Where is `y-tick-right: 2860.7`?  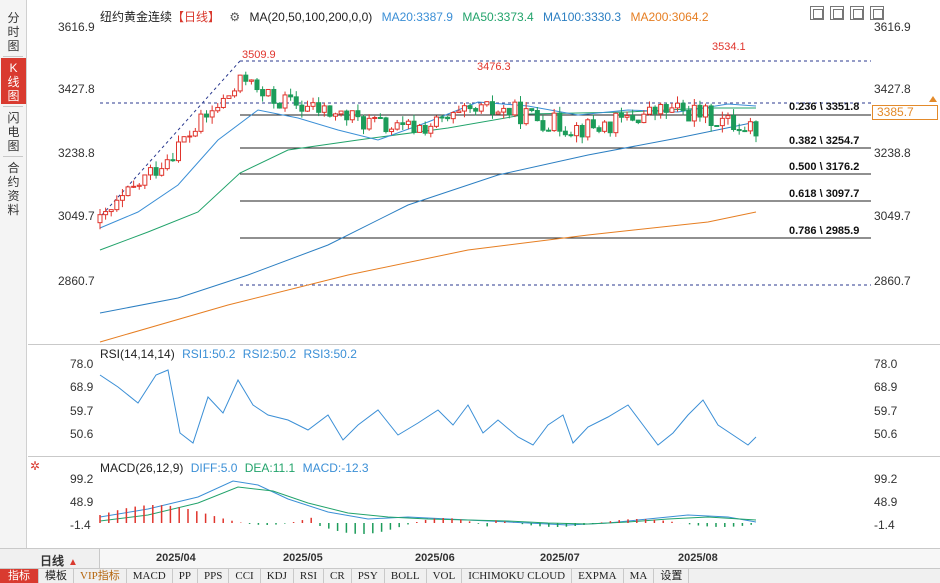 y-tick-right: 2860.7 is located at coordinates (892, 281).